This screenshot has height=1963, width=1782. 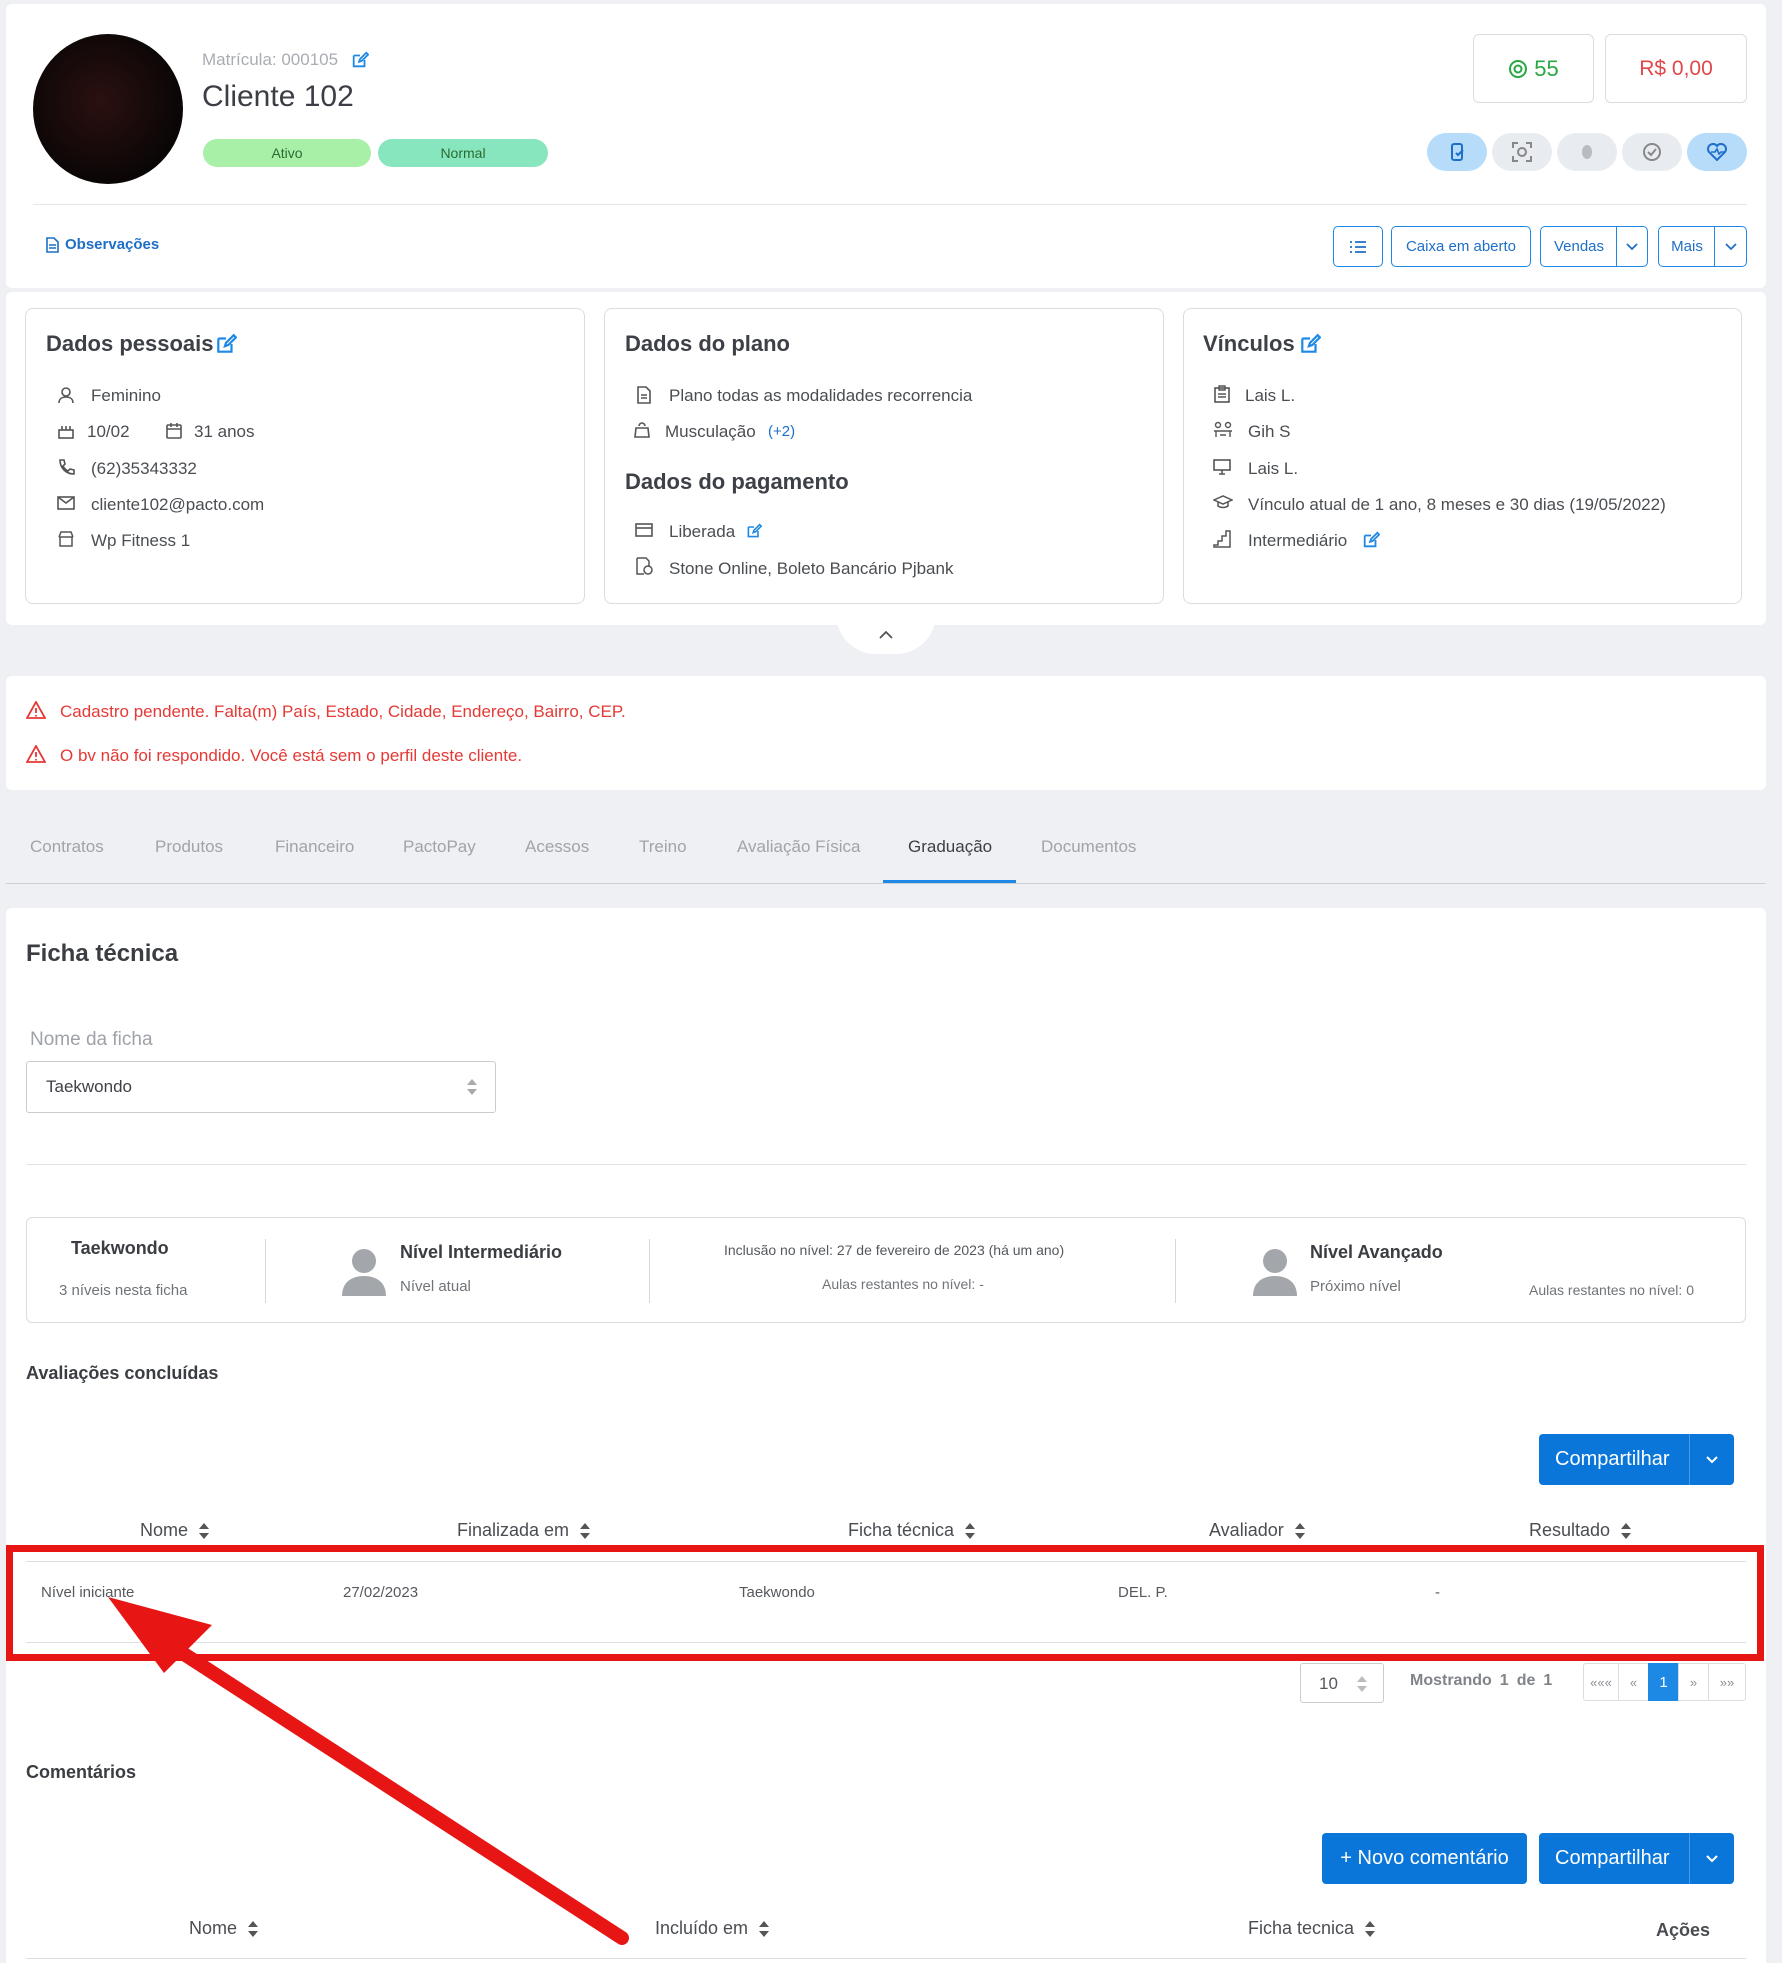 I want to click on page-size-select: 10, so click(x=1342, y=1683).